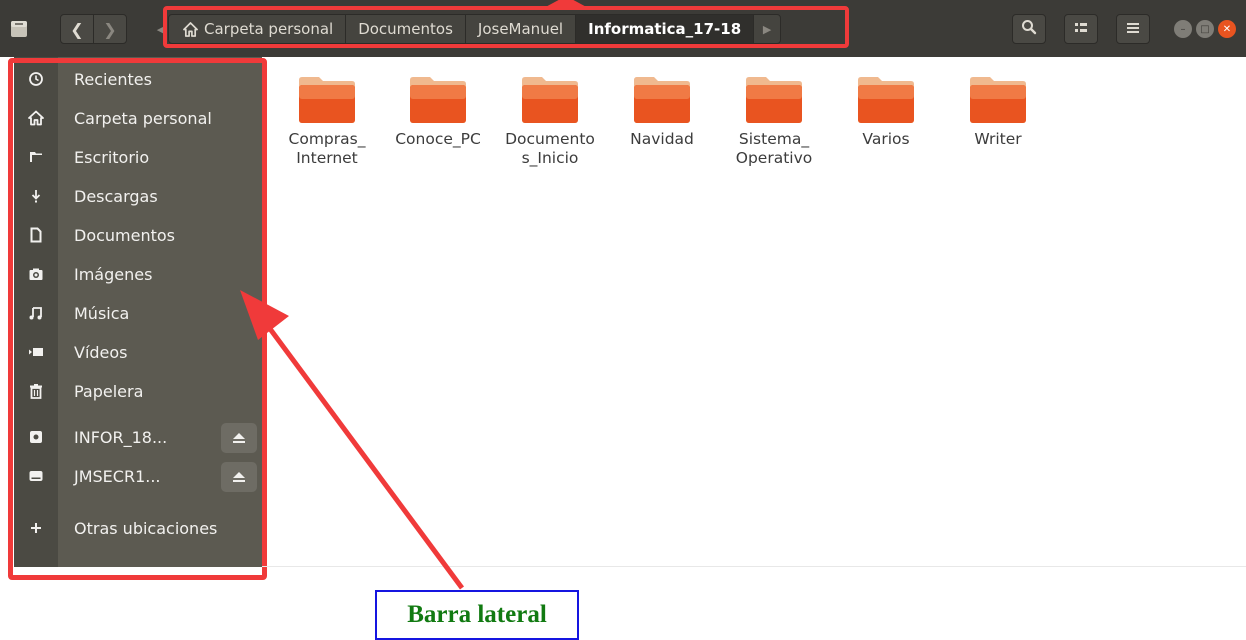 The image size is (1246, 640). I want to click on annotation-arrow, so click(352, 440).